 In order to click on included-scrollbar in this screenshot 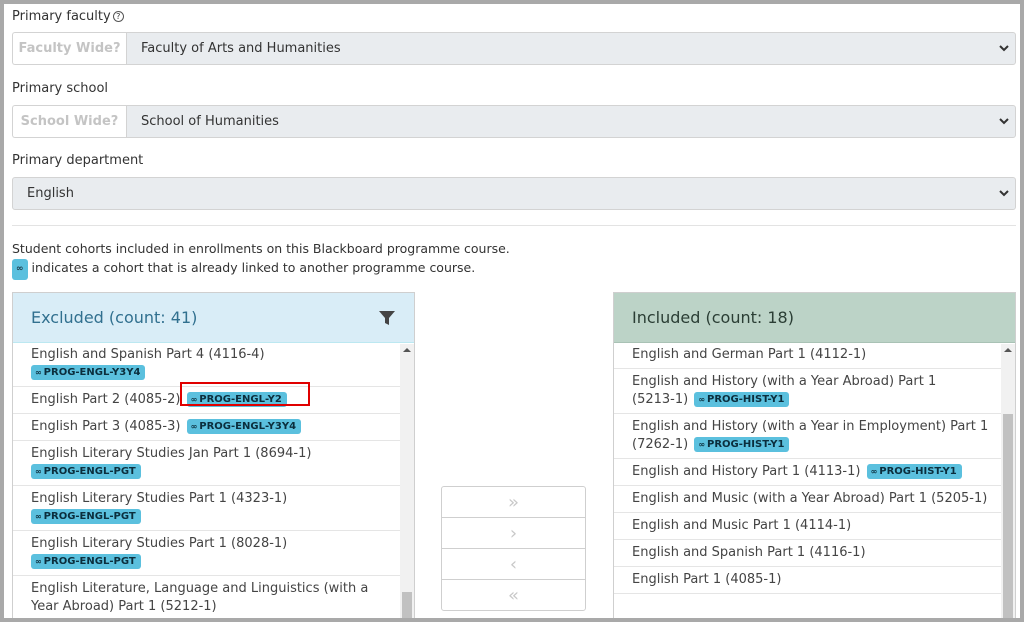, I will do `click(1008, 481)`.